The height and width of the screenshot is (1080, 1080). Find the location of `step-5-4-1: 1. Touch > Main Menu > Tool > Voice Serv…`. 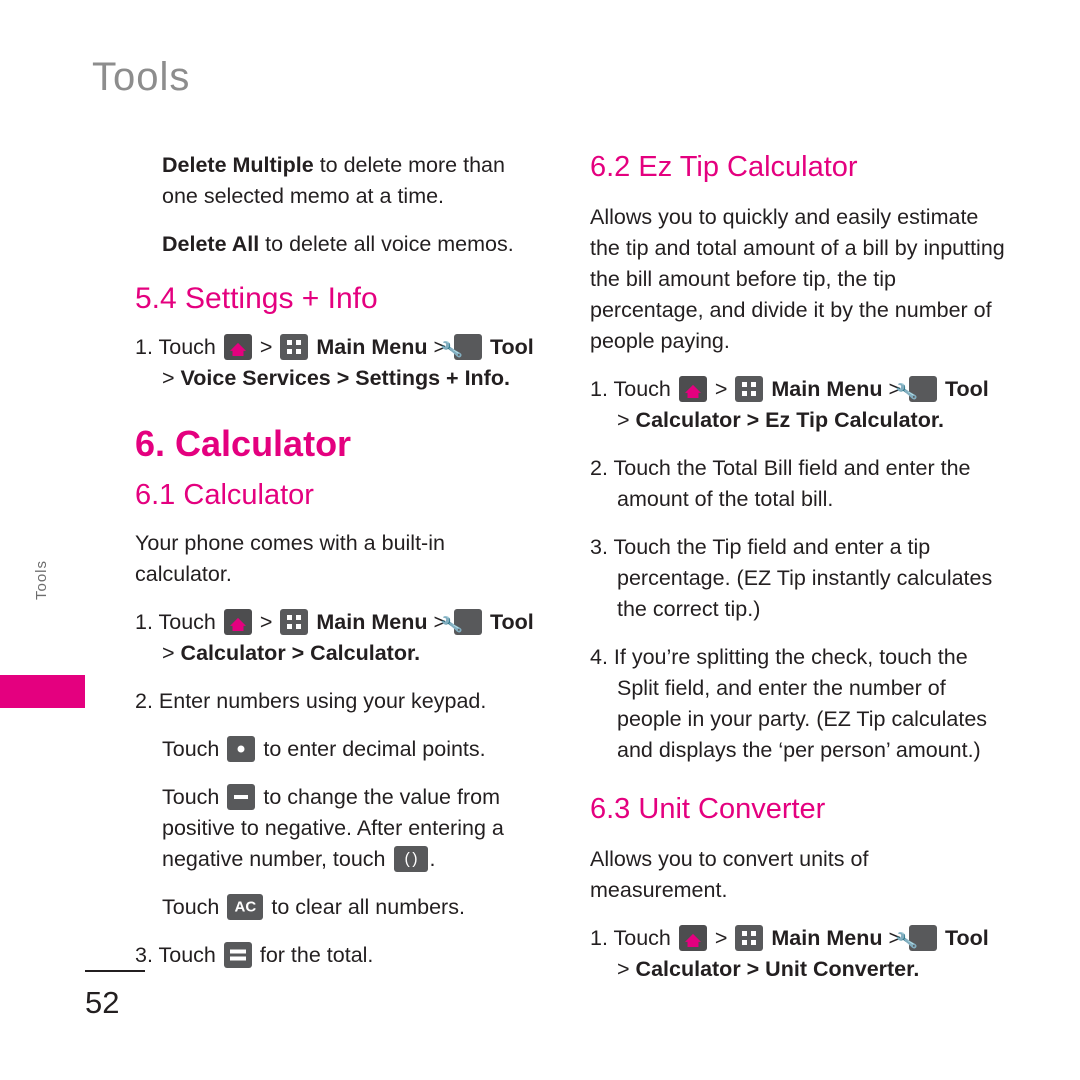

step-5-4-1: 1. Touch > Main Menu > Tool > Voice Serv… is located at coordinates (340, 363).